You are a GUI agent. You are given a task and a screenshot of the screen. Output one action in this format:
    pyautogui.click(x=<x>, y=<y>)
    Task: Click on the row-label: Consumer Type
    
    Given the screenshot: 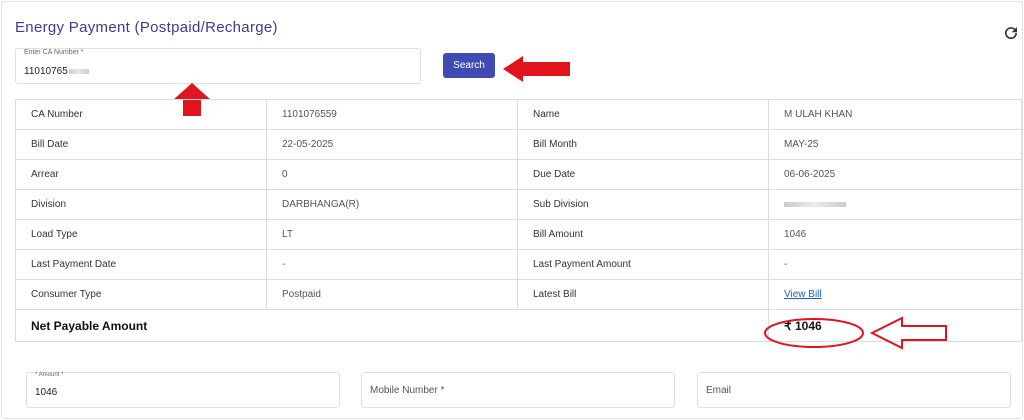 What is the action you would take?
    pyautogui.click(x=141, y=294)
    